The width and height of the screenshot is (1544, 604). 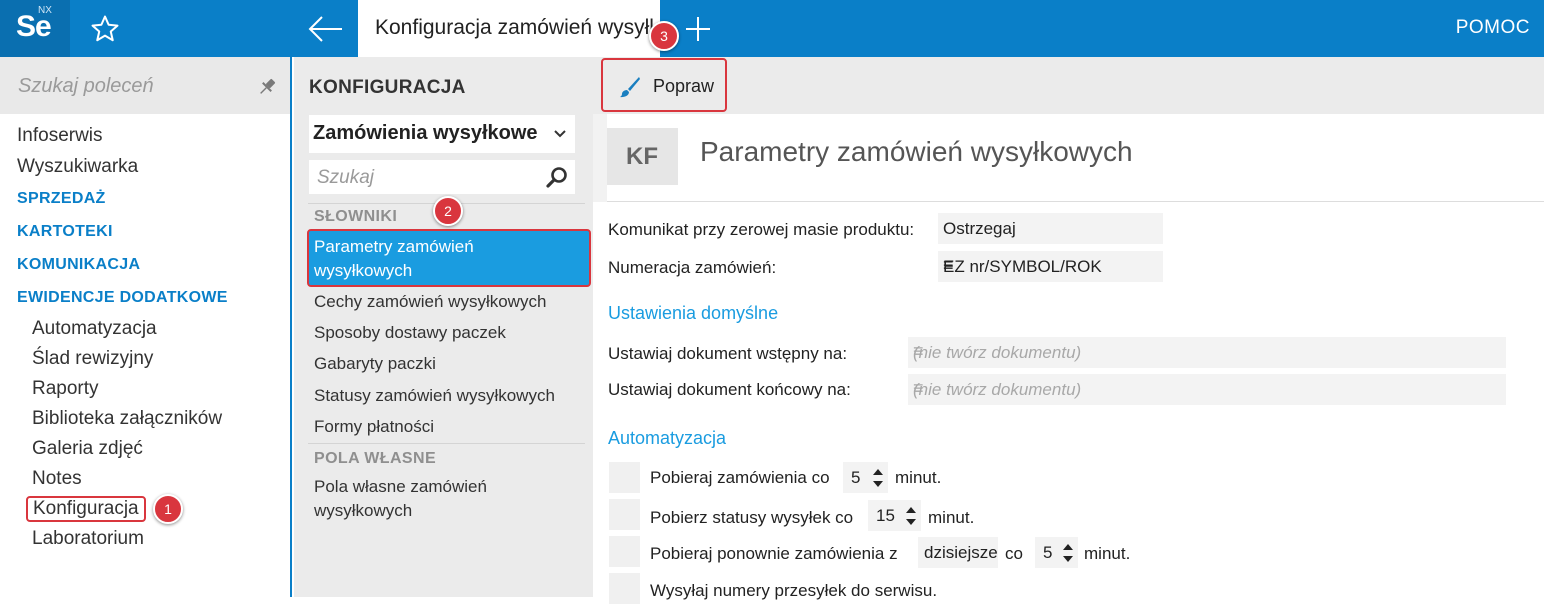 I want to click on section-slowniki: SŁOWNIKI, so click(x=356, y=216).